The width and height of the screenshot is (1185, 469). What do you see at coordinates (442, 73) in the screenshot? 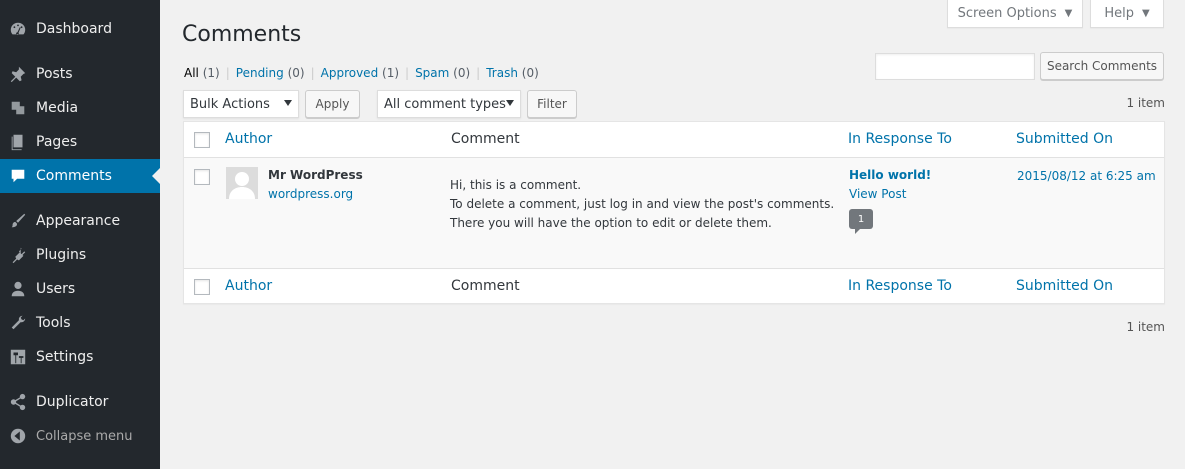
I see `filter-spam: Spam (0)` at bounding box center [442, 73].